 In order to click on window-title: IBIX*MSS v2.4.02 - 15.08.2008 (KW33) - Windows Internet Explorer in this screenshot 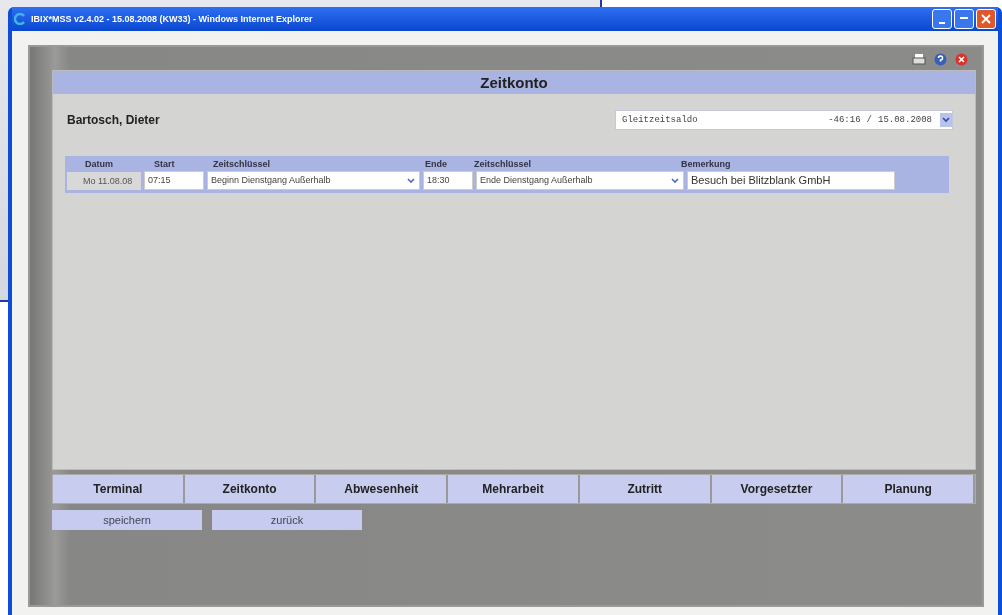, I will do `click(172, 19)`.